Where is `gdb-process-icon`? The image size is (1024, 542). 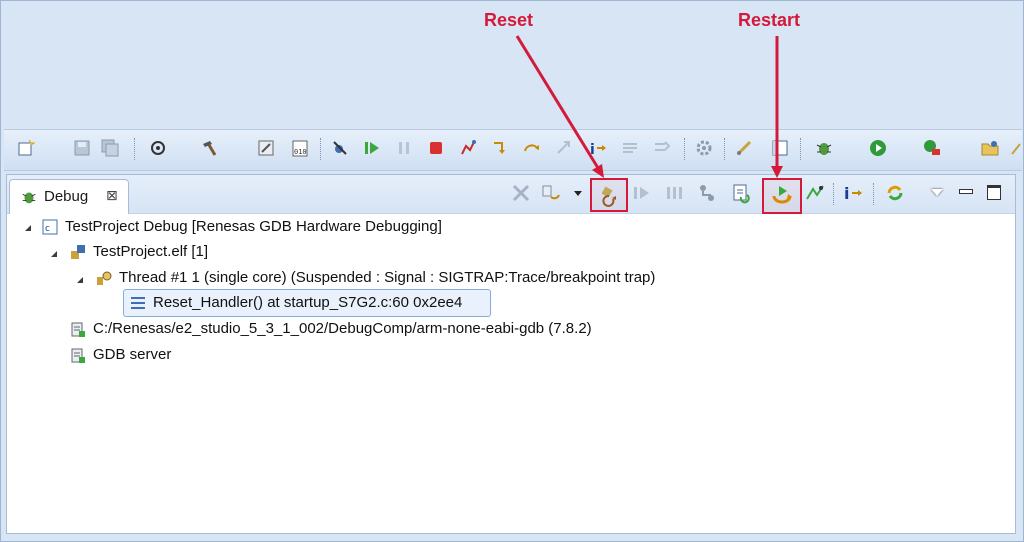 gdb-process-icon is located at coordinates (78, 329).